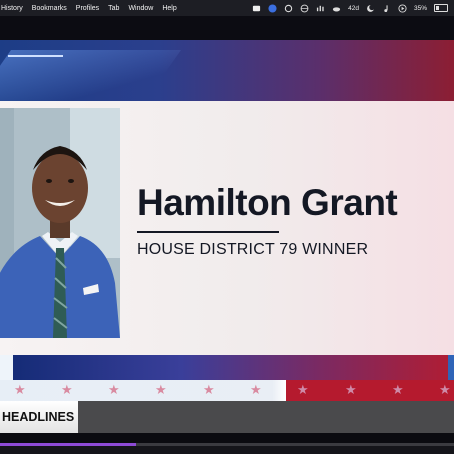 This screenshot has height=454, width=454. What do you see at coordinates (113, 8) in the screenshot?
I see `menu-tab: Tab` at bounding box center [113, 8].